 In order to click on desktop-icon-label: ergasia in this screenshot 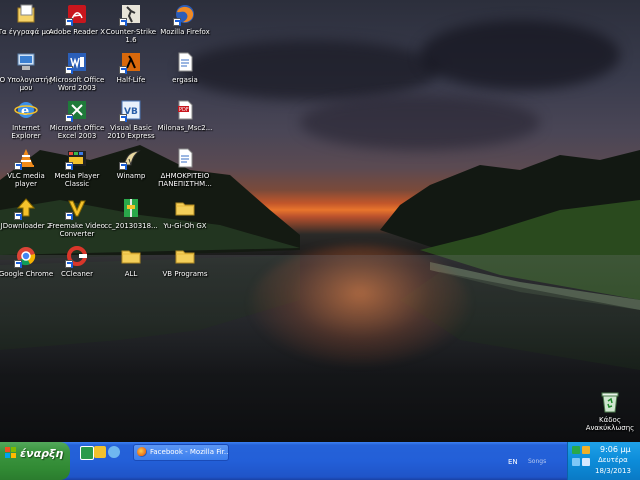, I will do `click(185, 80)`.